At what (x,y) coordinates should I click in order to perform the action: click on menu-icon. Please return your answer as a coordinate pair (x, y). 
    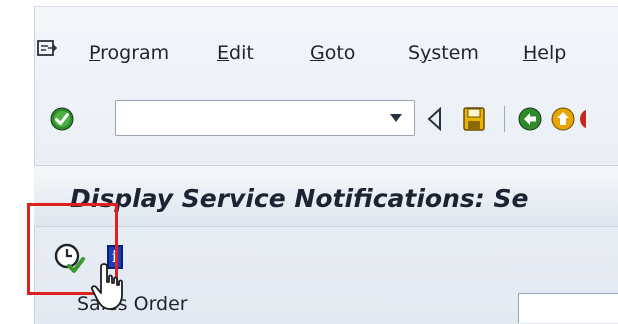
    Looking at the image, I should click on (47, 49).